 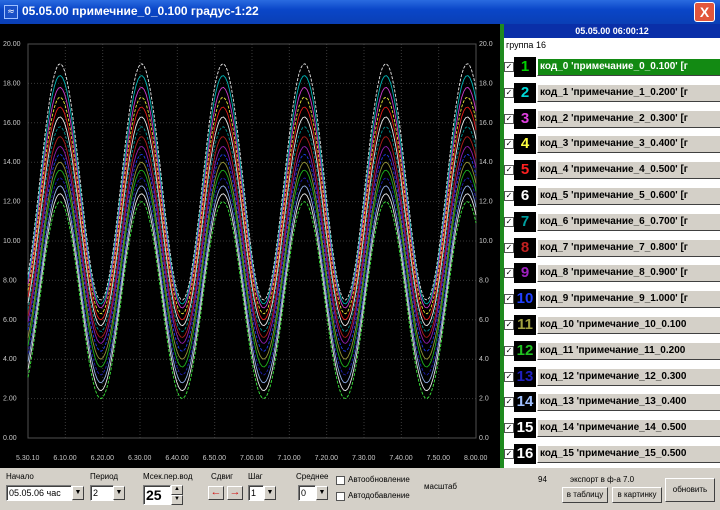 I want to click on series-number: 13, so click(x=525, y=376).